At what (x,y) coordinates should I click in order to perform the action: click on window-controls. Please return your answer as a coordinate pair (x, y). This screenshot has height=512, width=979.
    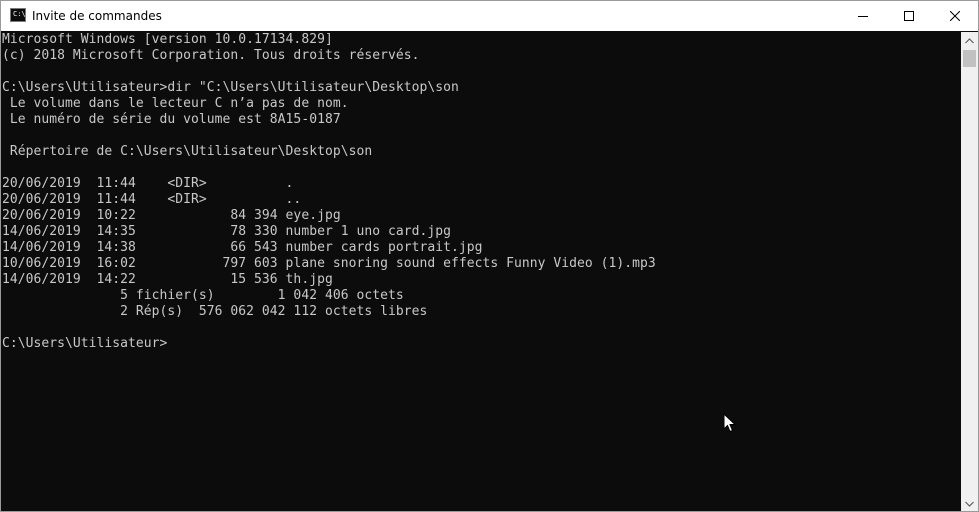
    Looking at the image, I should click on (909, 16).